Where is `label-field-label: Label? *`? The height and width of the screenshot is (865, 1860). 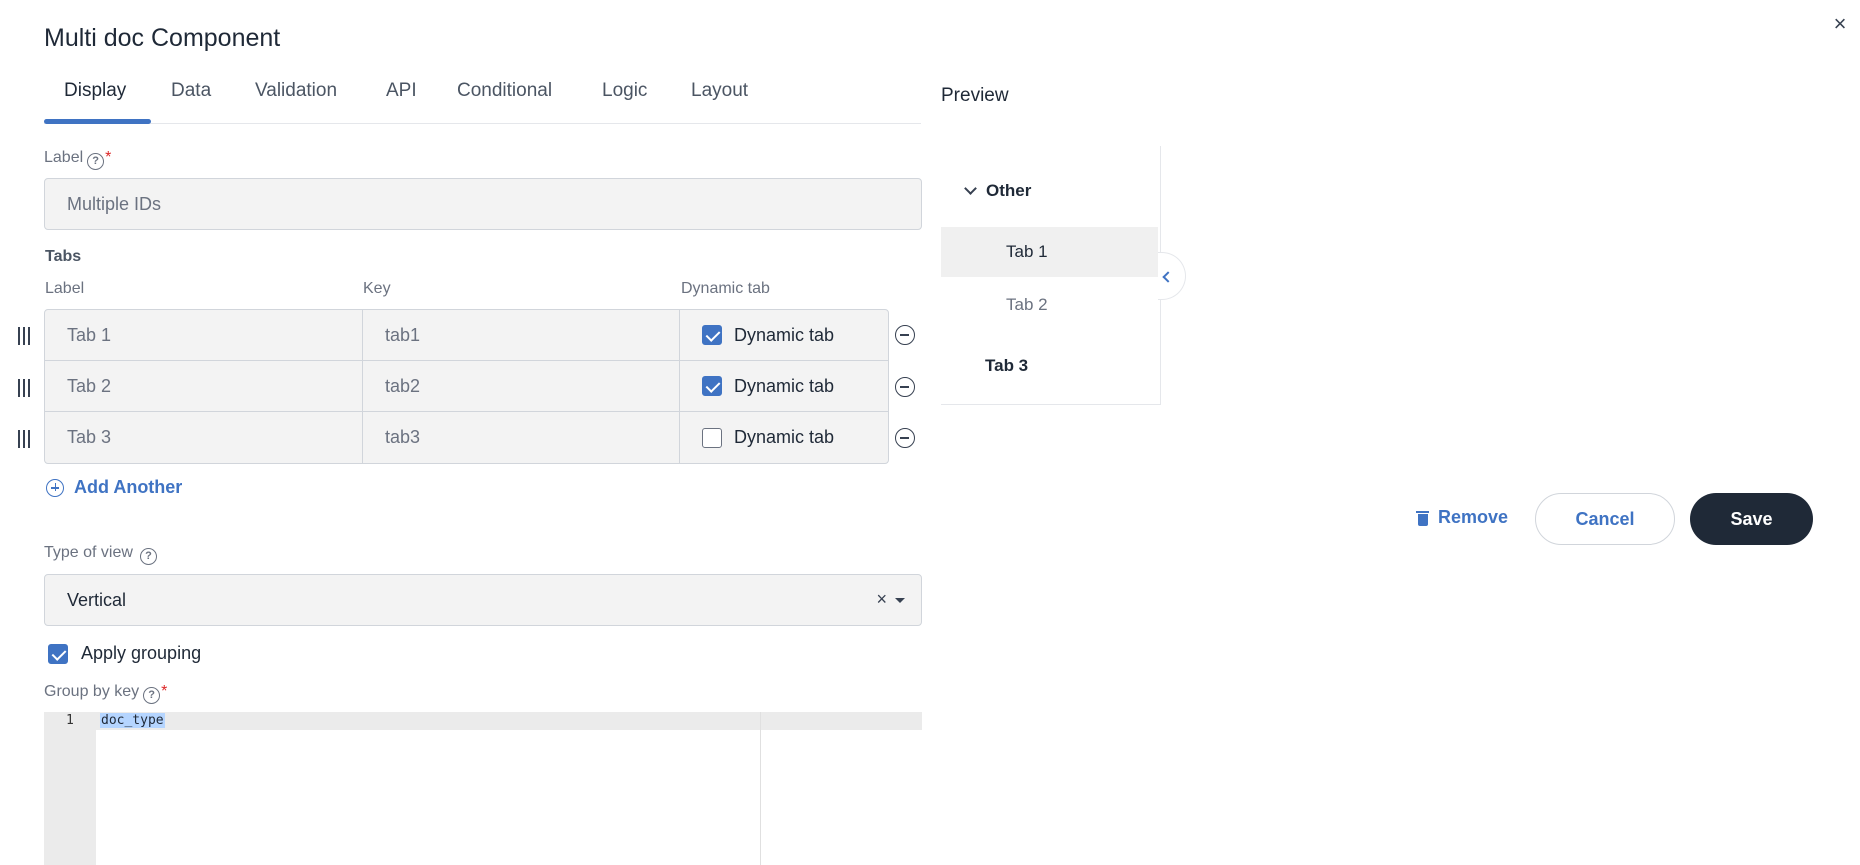 label-field-label: Label? * is located at coordinates (77, 159).